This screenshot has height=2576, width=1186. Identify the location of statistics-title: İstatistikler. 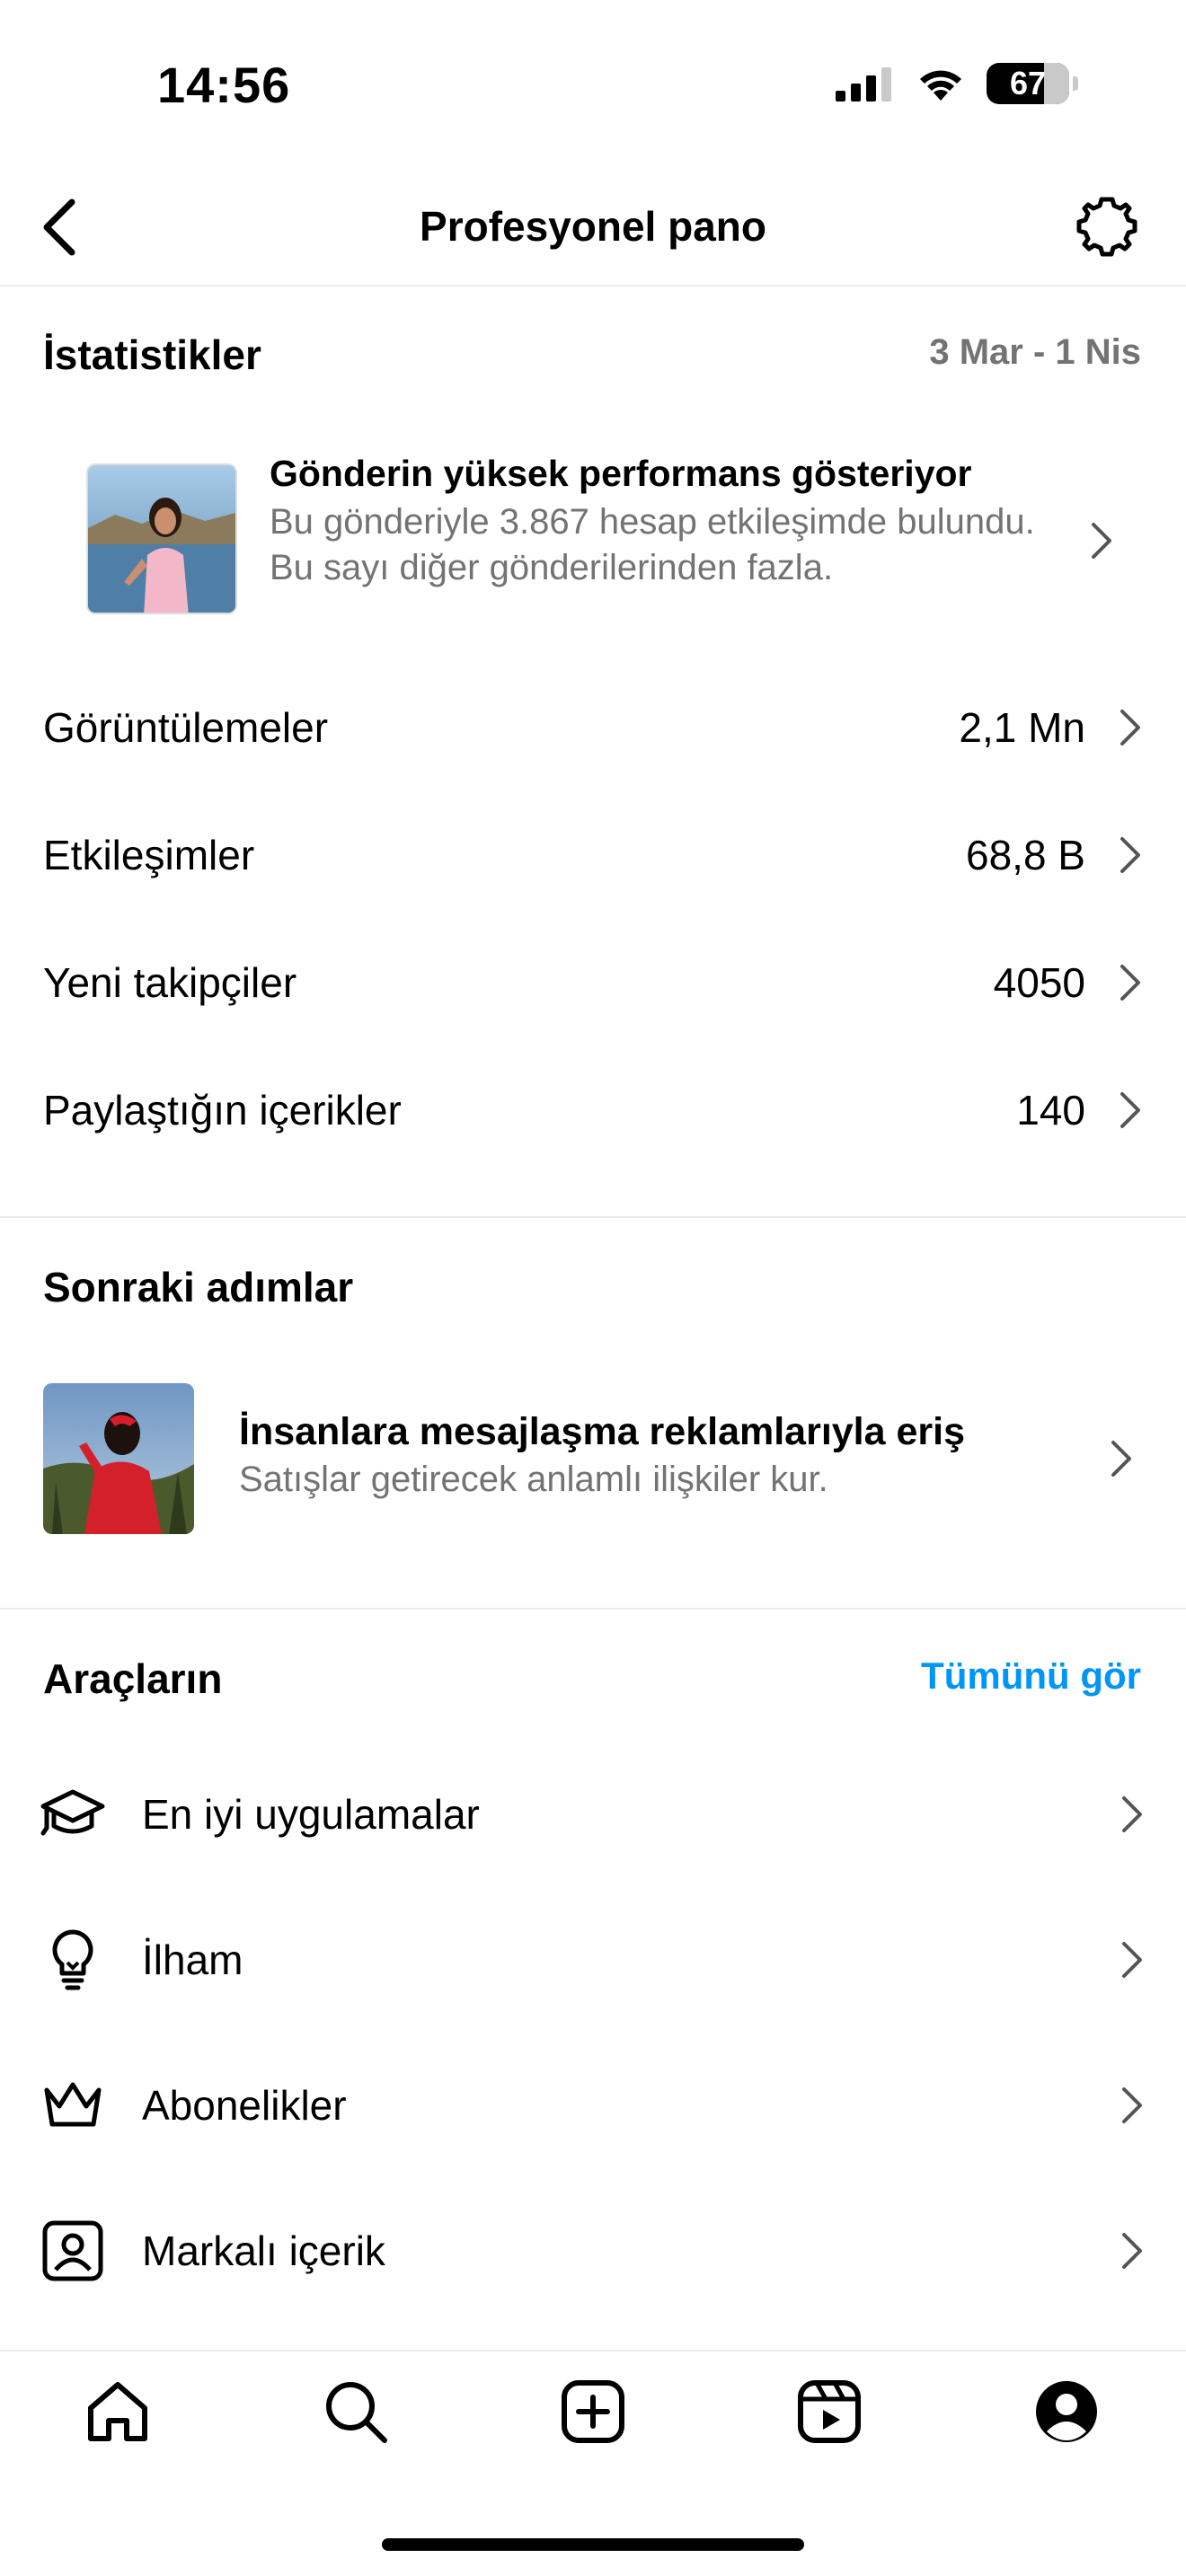
(152, 354).